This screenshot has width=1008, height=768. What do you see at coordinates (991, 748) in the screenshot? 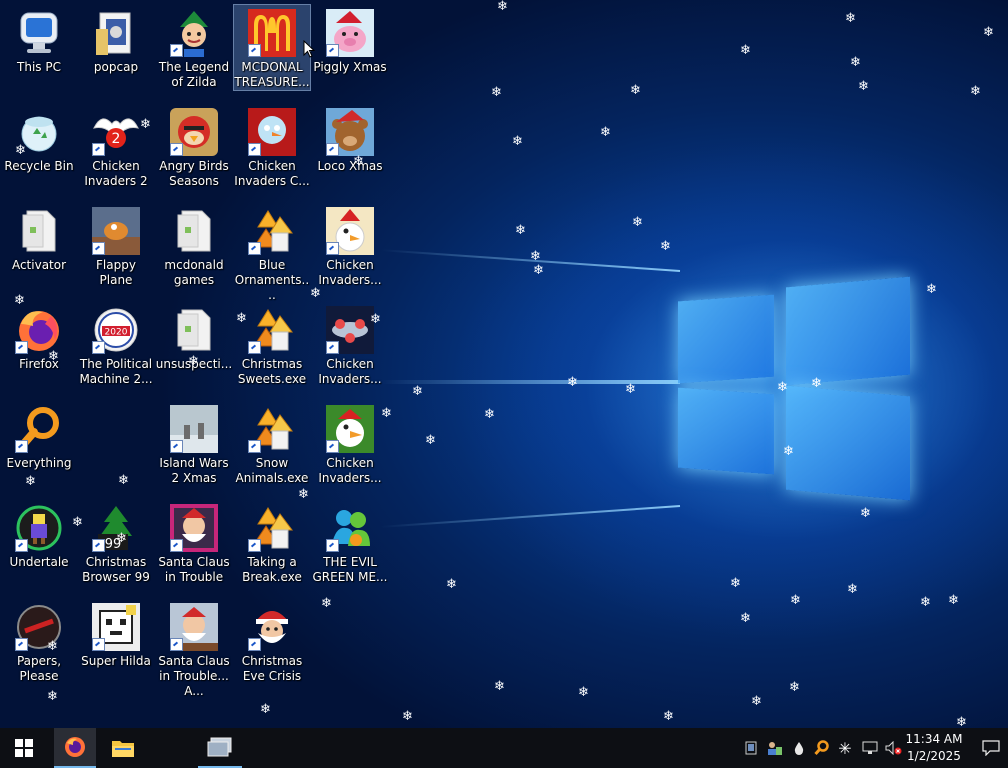
I see `notification-icon` at bounding box center [991, 748].